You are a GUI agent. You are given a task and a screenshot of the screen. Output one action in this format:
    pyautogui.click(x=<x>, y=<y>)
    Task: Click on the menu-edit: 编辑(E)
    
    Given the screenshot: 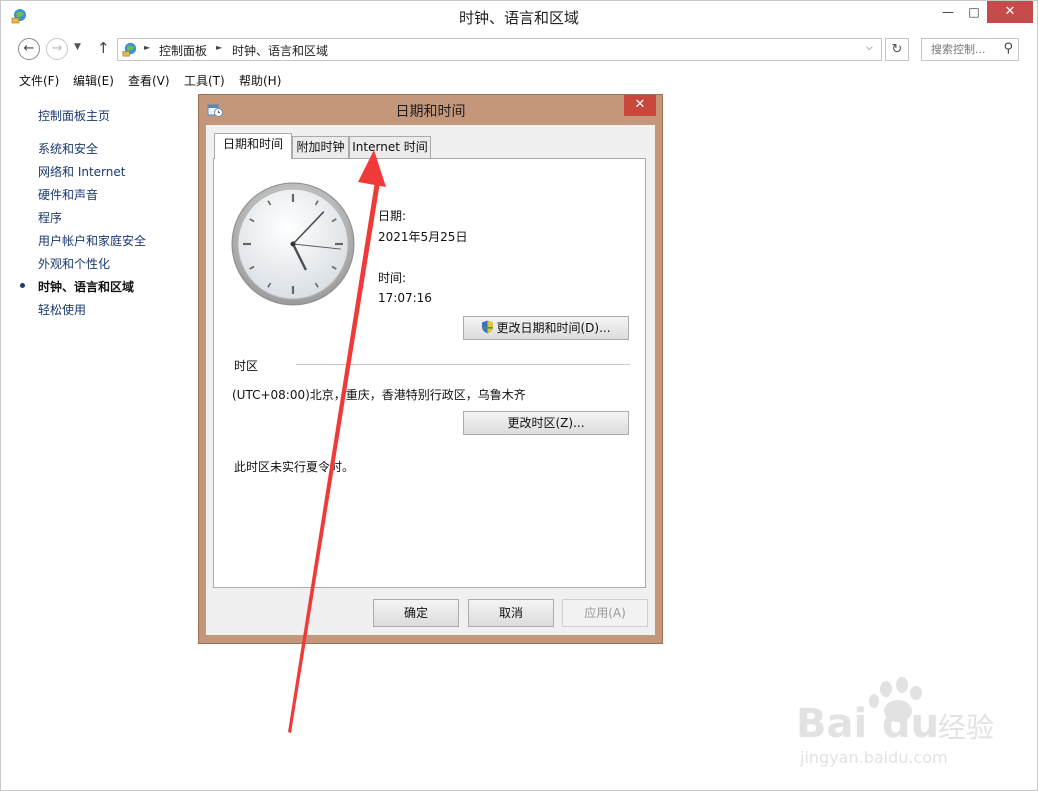 What is the action you would take?
    pyautogui.click(x=93, y=80)
    